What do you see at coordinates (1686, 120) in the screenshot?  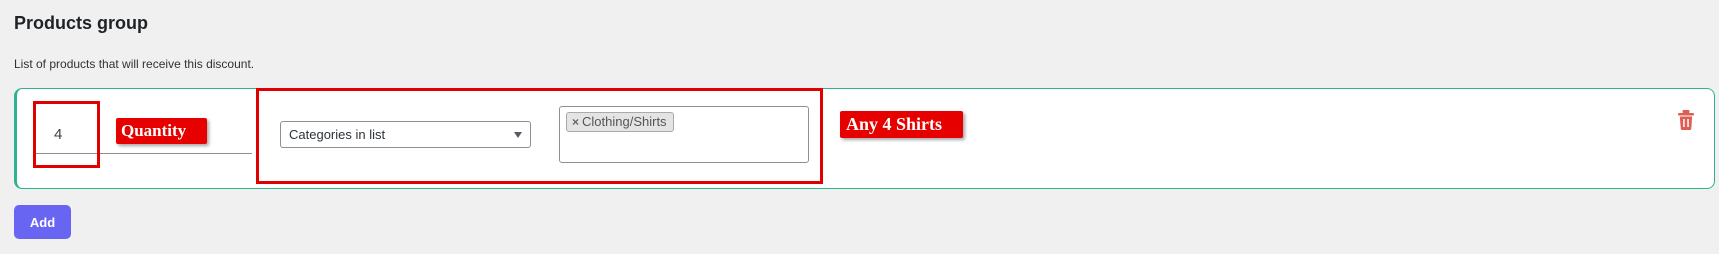 I see `trash-icon` at bounding box center [1686, 120].